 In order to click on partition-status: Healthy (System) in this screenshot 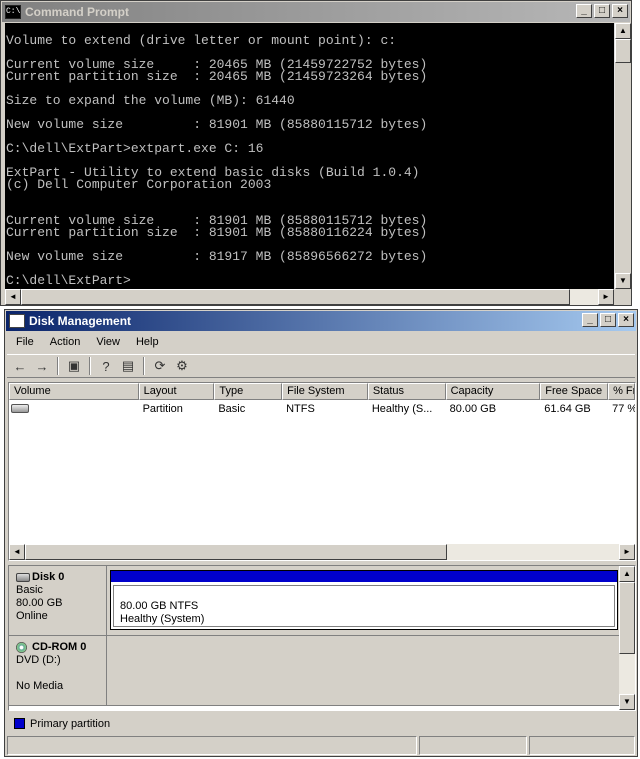, I will do `click(162, 619)`.